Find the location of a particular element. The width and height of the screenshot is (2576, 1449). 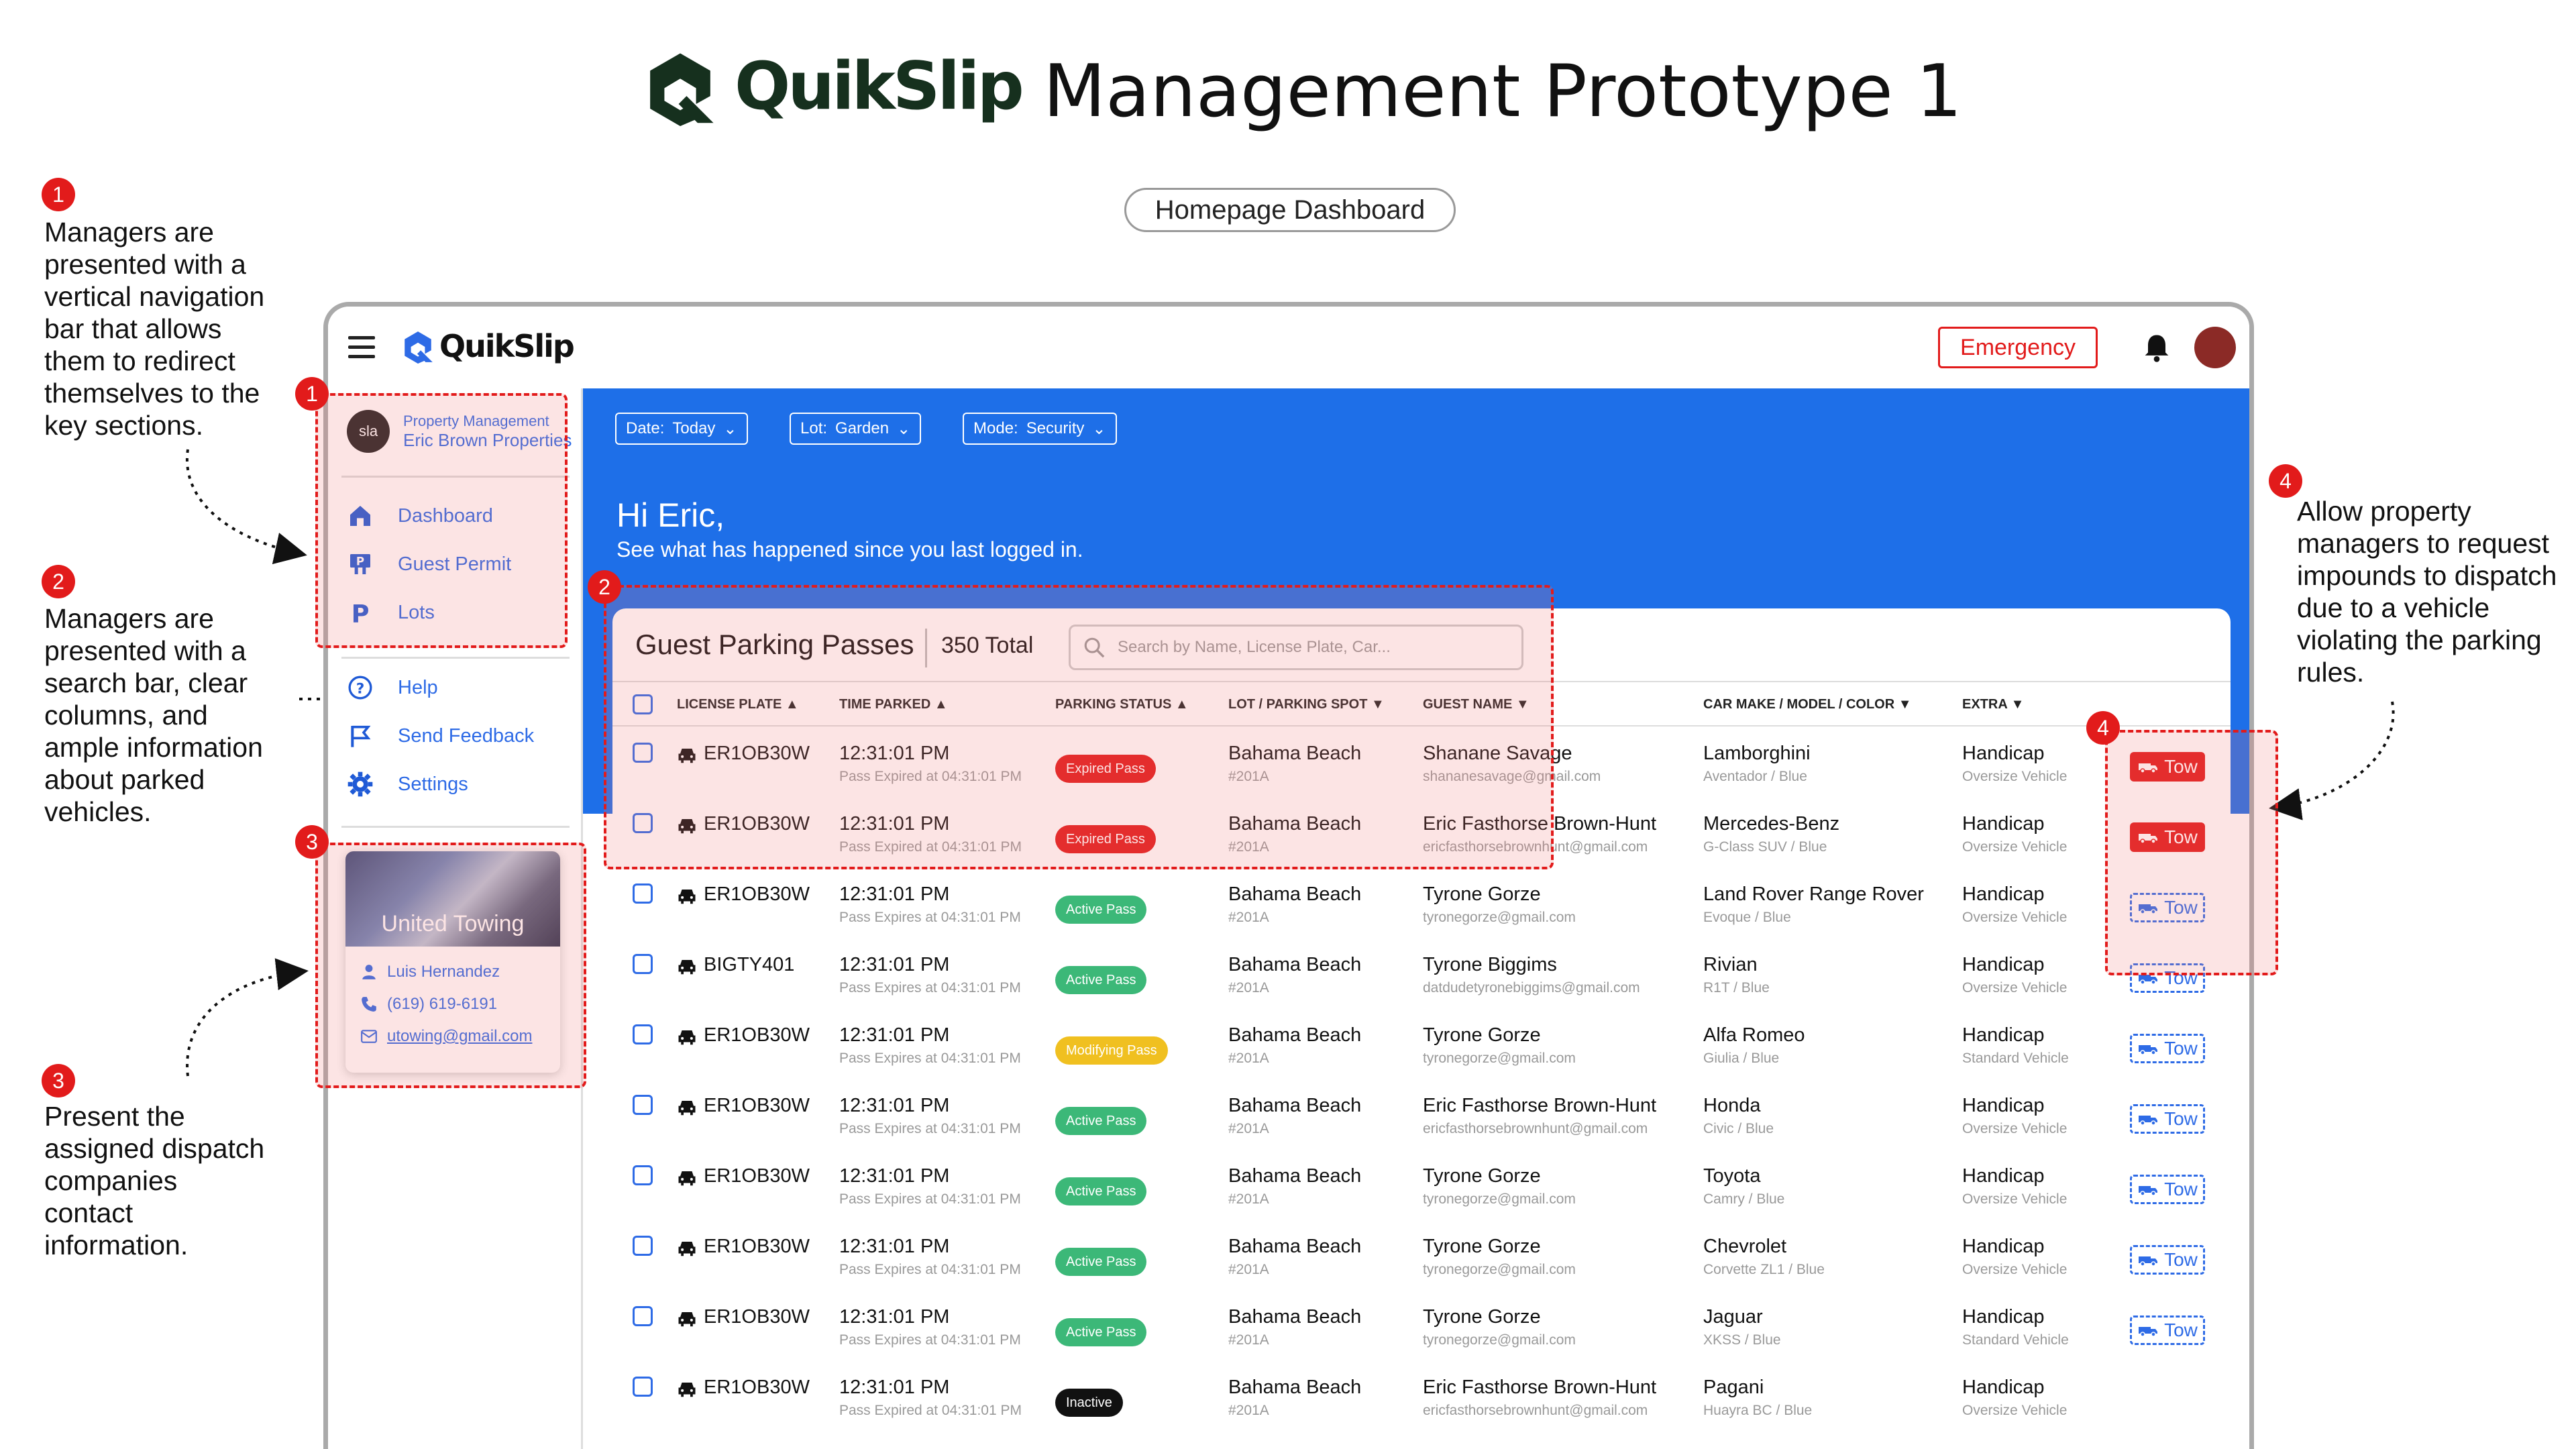

sidebar-item-help: ? Help is located at coordinates (392, 687).